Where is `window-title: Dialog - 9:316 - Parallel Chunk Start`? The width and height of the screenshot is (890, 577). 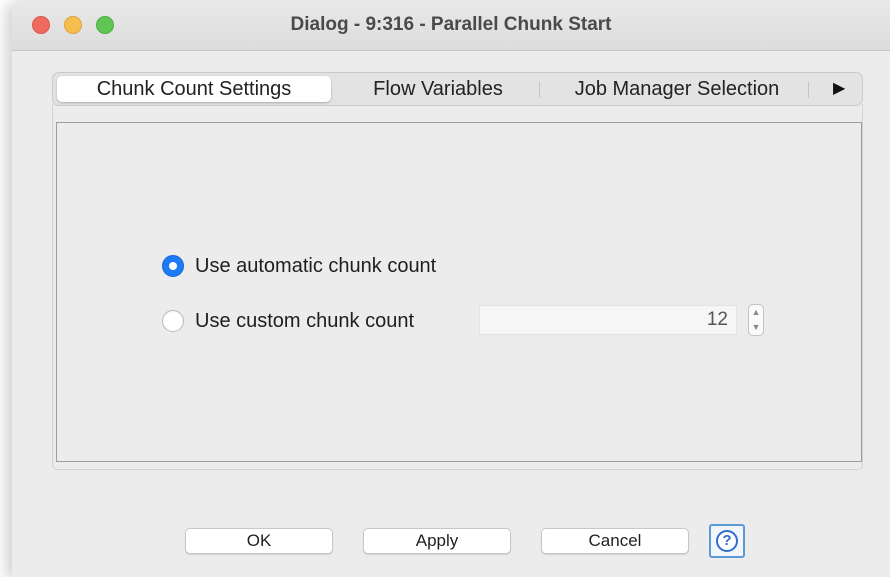 window-title: Dialog - 9:316 - Parallel Chunk Start is located at coordinates (451, 24).